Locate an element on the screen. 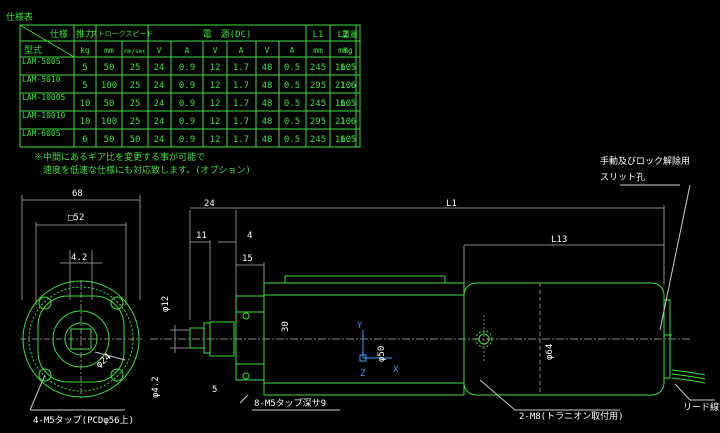 Image resolution: width=720 pixels, height=433 pixels. dim-4: 4 is located at coordinates (249, 236).